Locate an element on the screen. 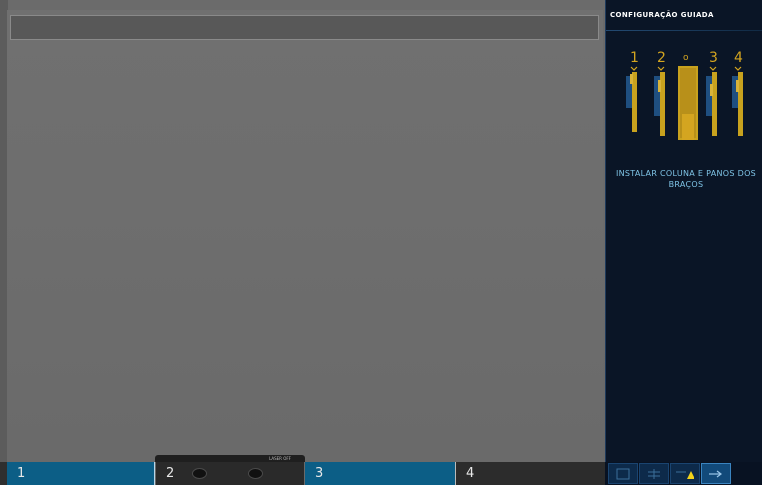  warning-icon is located at coordinates (685, 474).